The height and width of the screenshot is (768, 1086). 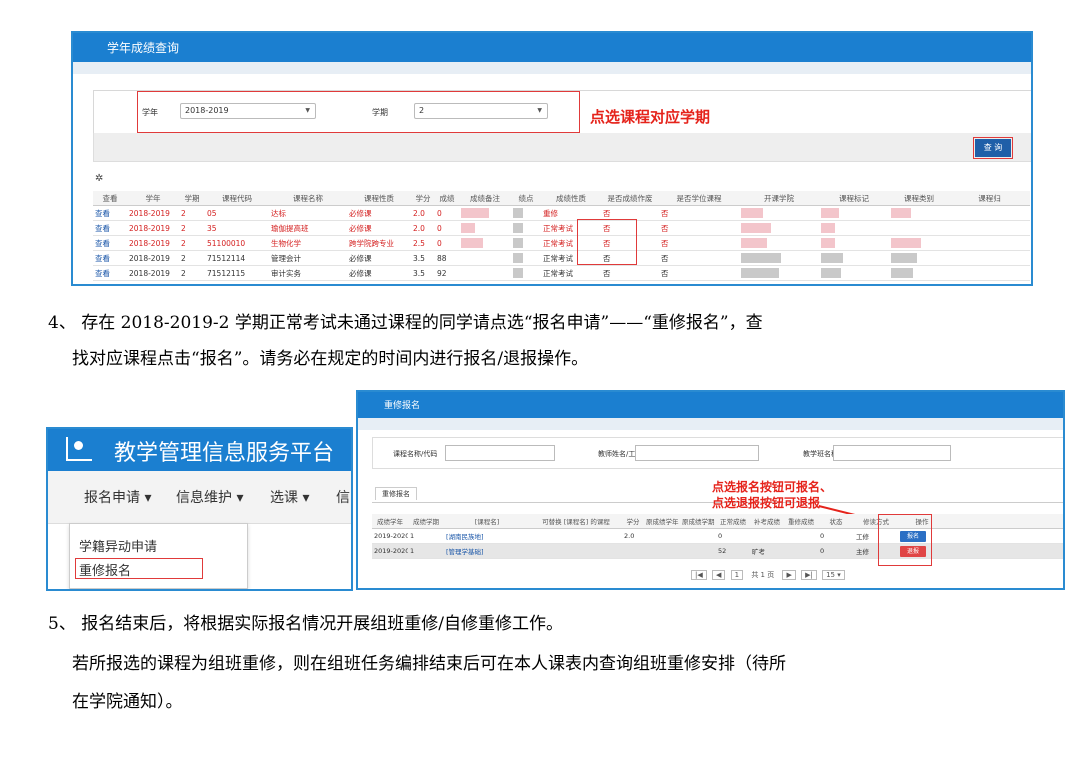 I want to click on col-header: 原成绩学年, so click(x=662, y=521).